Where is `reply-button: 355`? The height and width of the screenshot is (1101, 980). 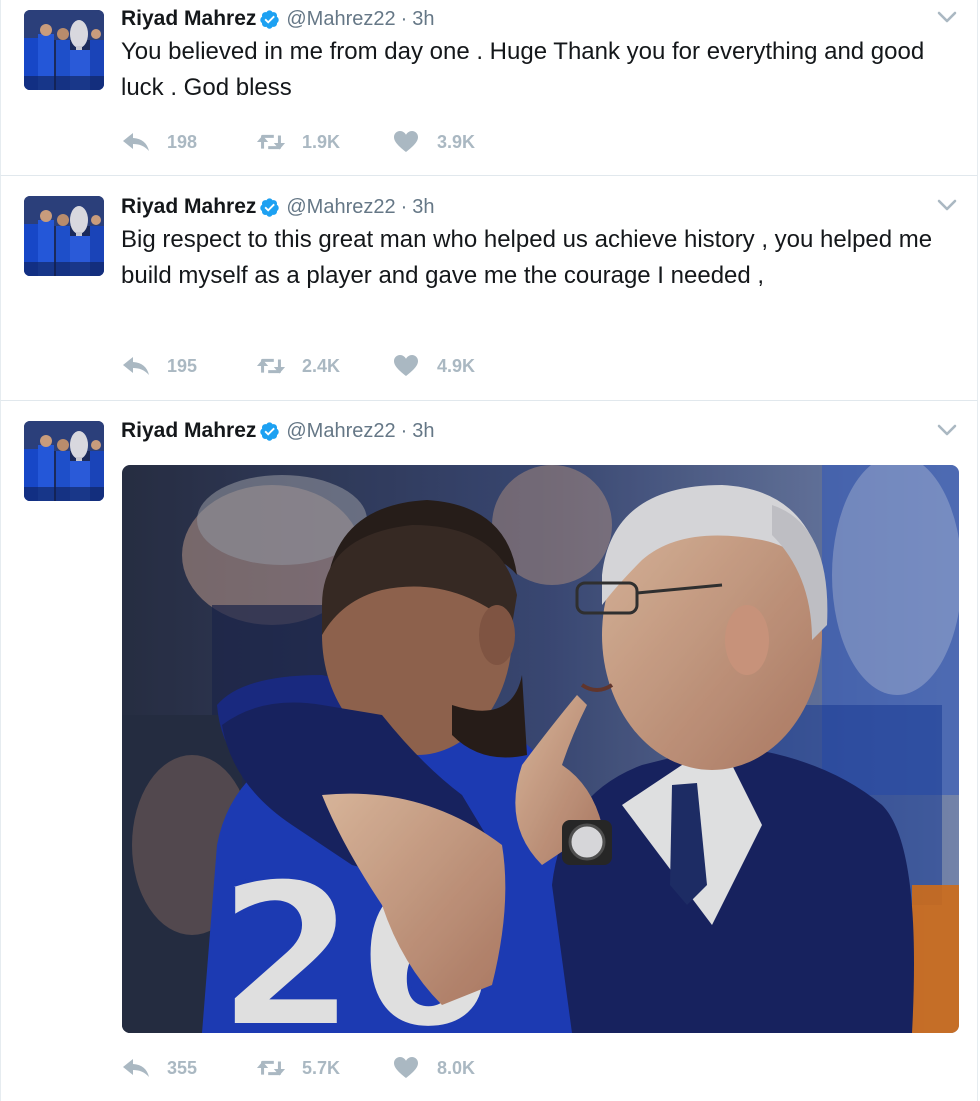 reply-button: 355 is located at coordinates (188, 1068).